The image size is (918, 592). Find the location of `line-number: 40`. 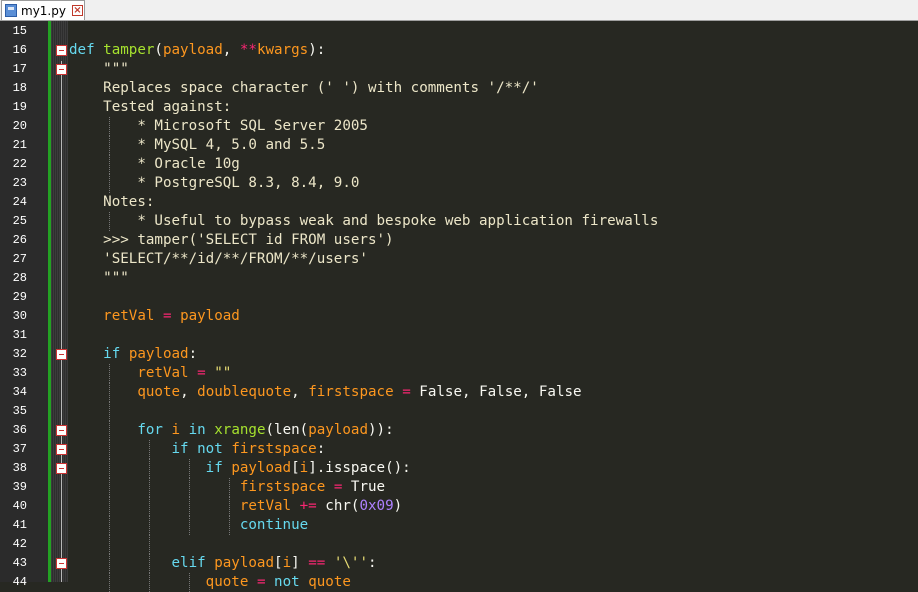

line-number: 40 is located at coordinates (19, 506).